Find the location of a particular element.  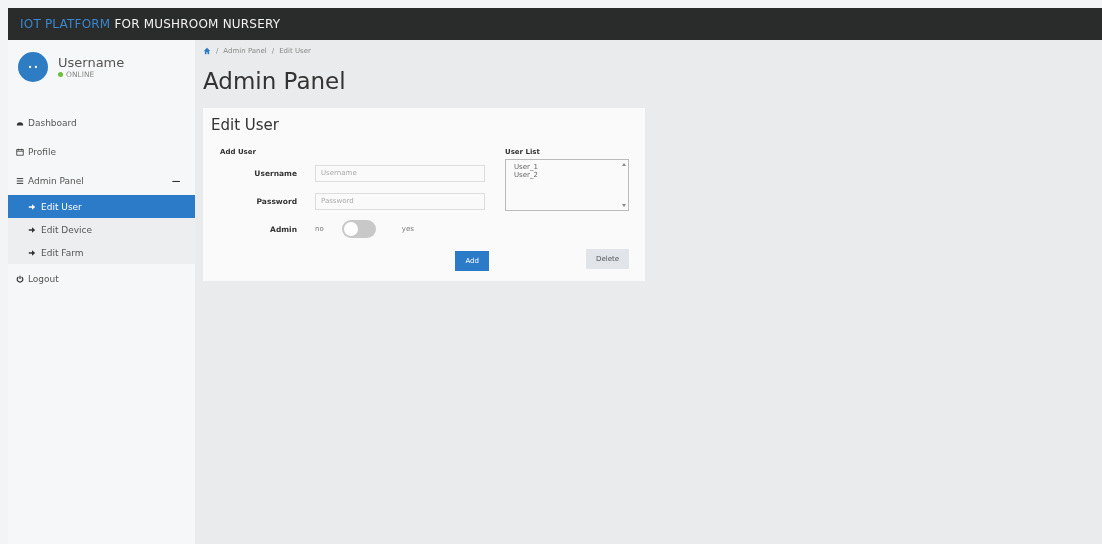

avatar-icon is located at coordinates (33, 67).